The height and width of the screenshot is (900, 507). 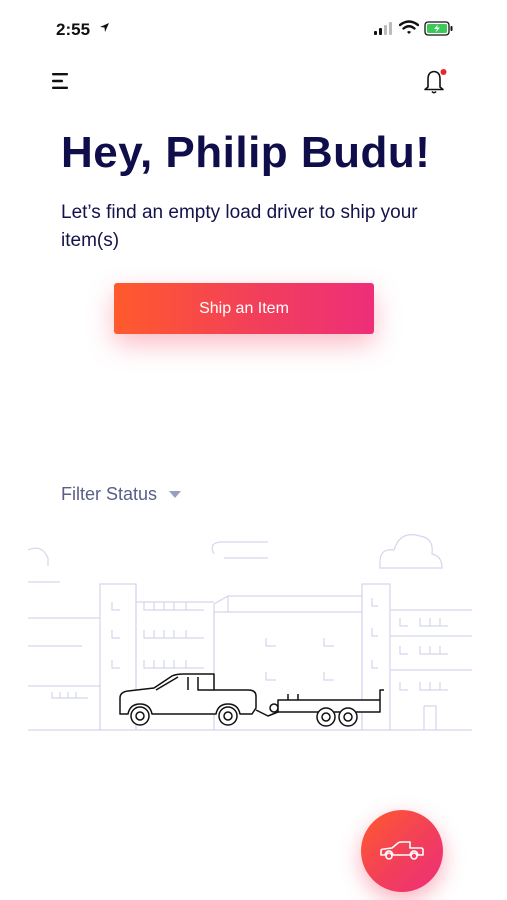 I want to click on greeting-title: Hey, Philip Budu!, so click(x=246, y=152).